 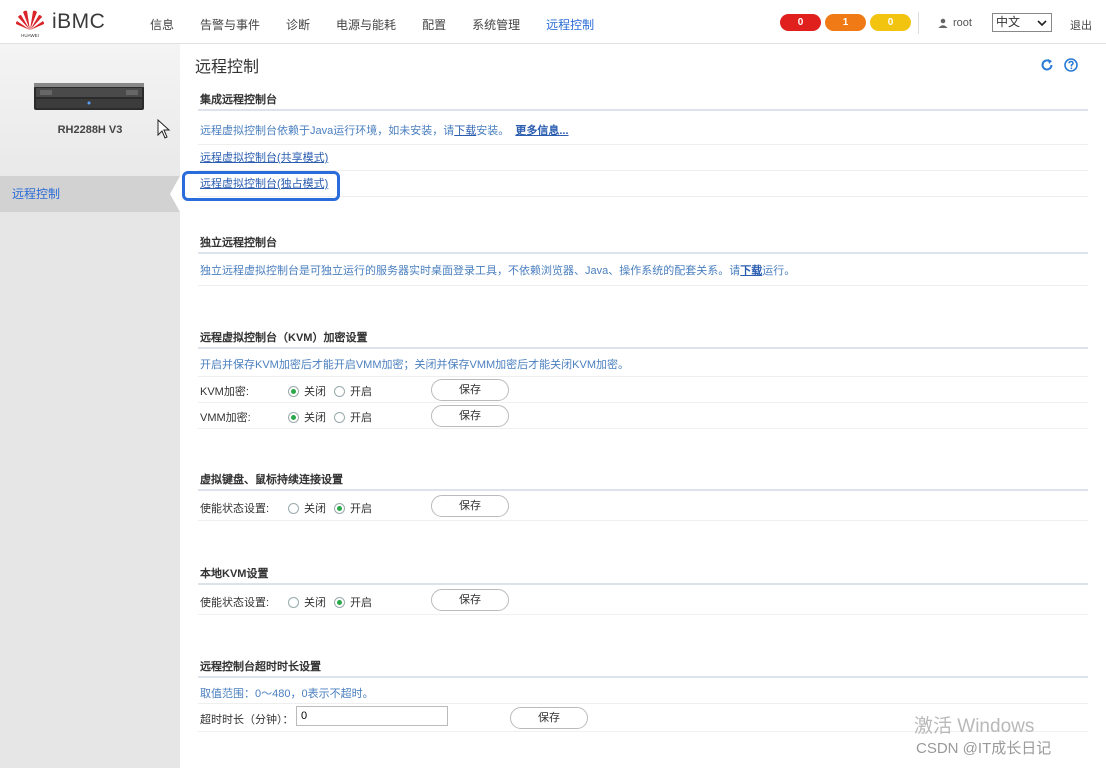 I want to click on help-icon, so click(x=1071, y=65).